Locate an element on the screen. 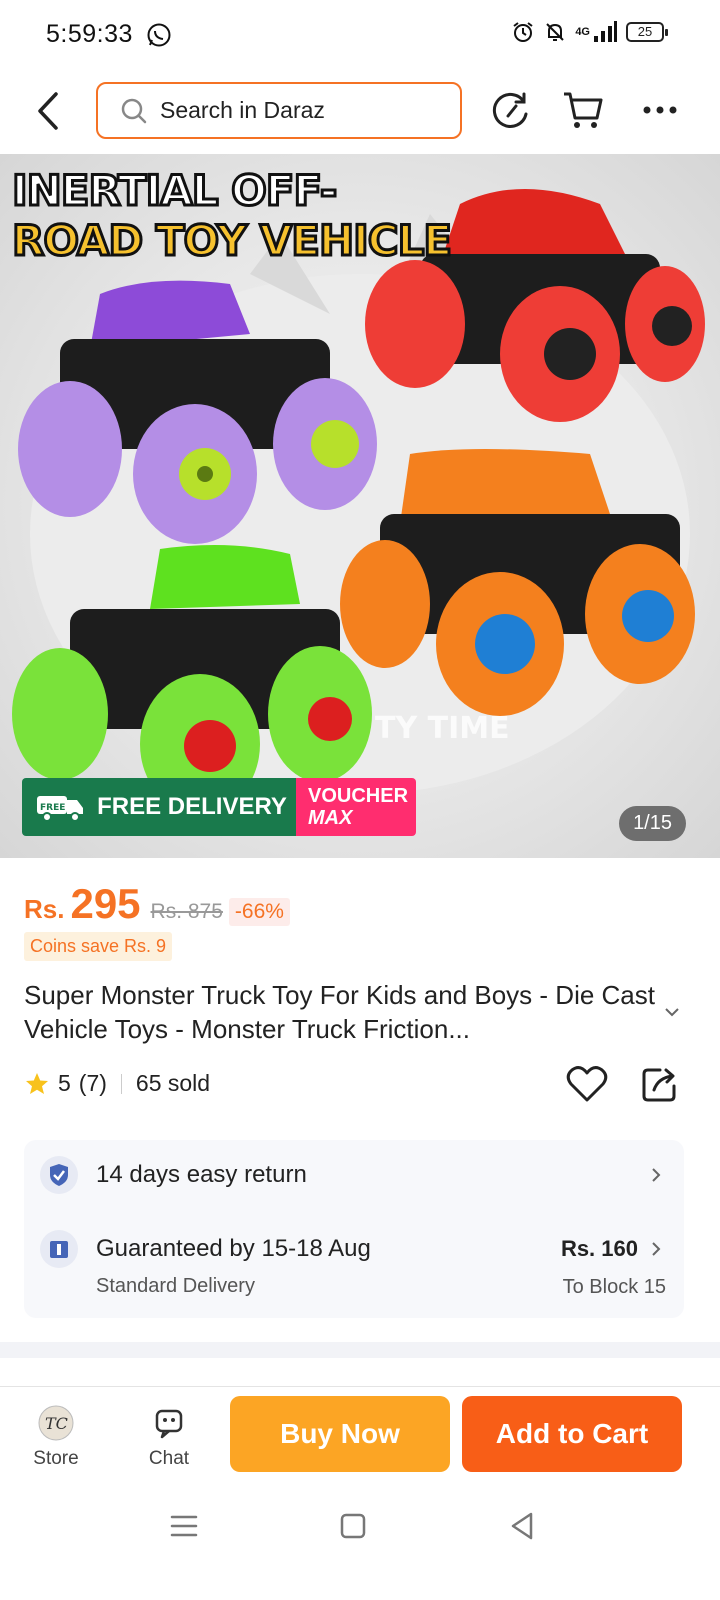 Image resolution: width=720 pixels, height=1600 pixels. store-logo-icon: TC is located at coordinates (56, 1423).